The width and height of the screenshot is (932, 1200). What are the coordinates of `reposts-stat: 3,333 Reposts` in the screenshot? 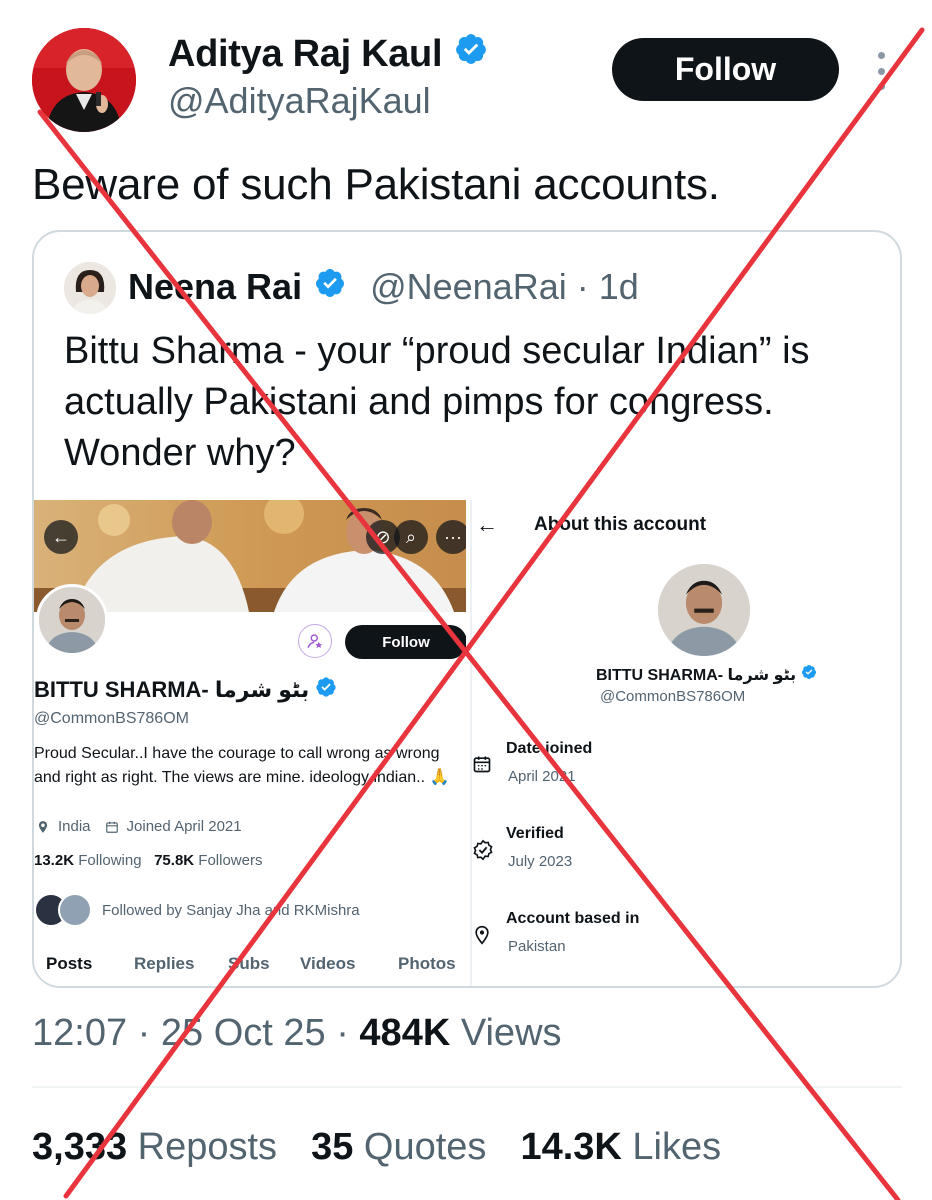 It's located at (154, 1147).